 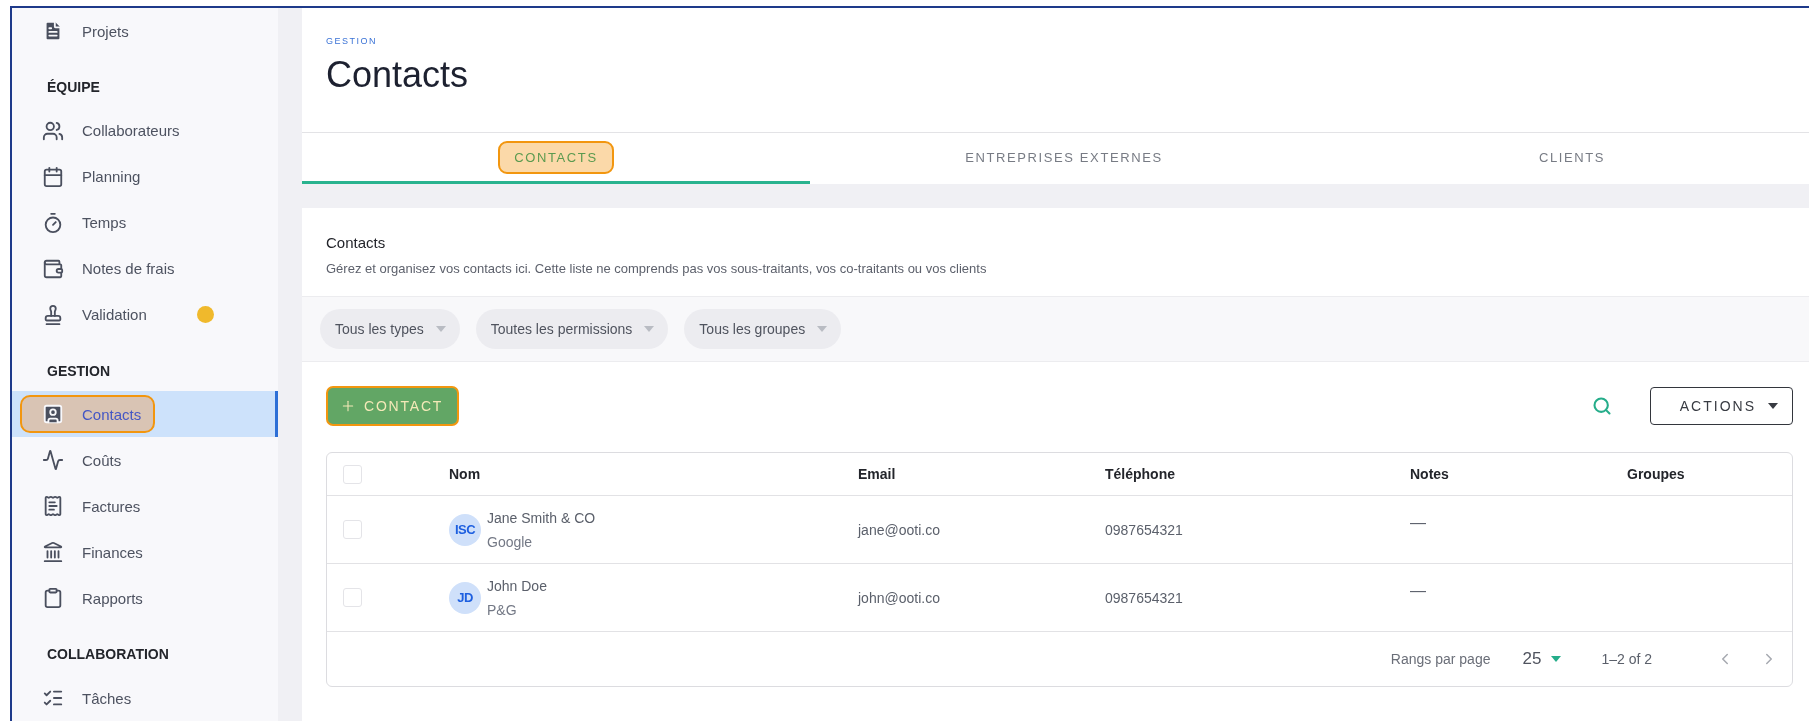 What do you see at coordinates (348, 406) in the screenshot?
I see `plus-icon` at bounding box center [348, 406].